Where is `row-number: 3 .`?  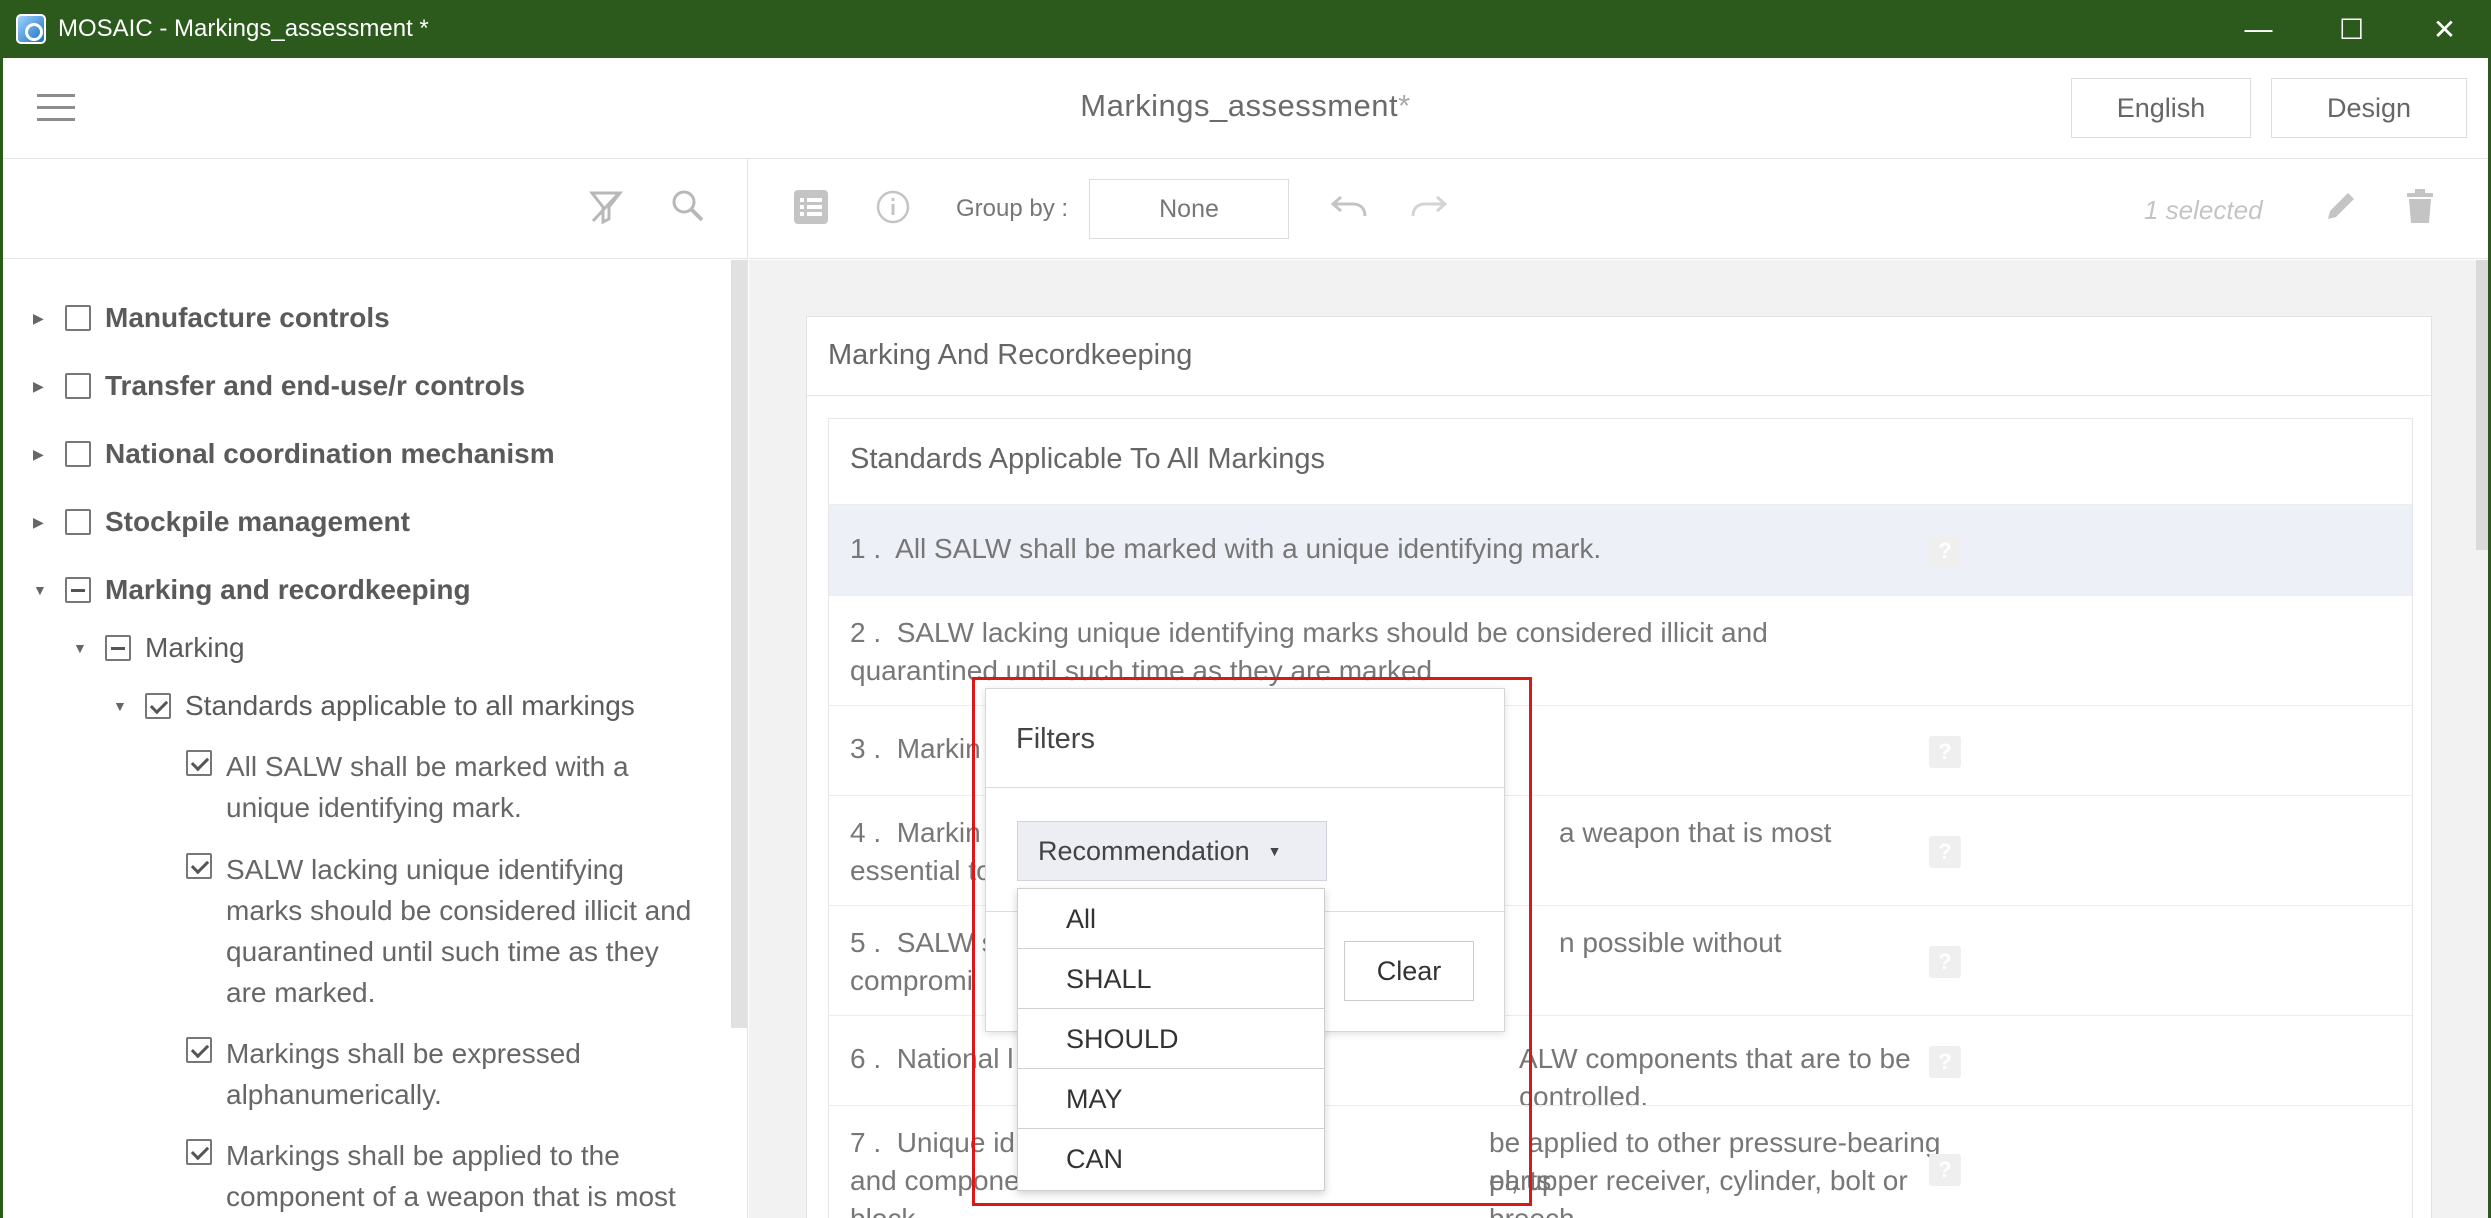
row-number: 3 . is located at coordinates (866, 748).